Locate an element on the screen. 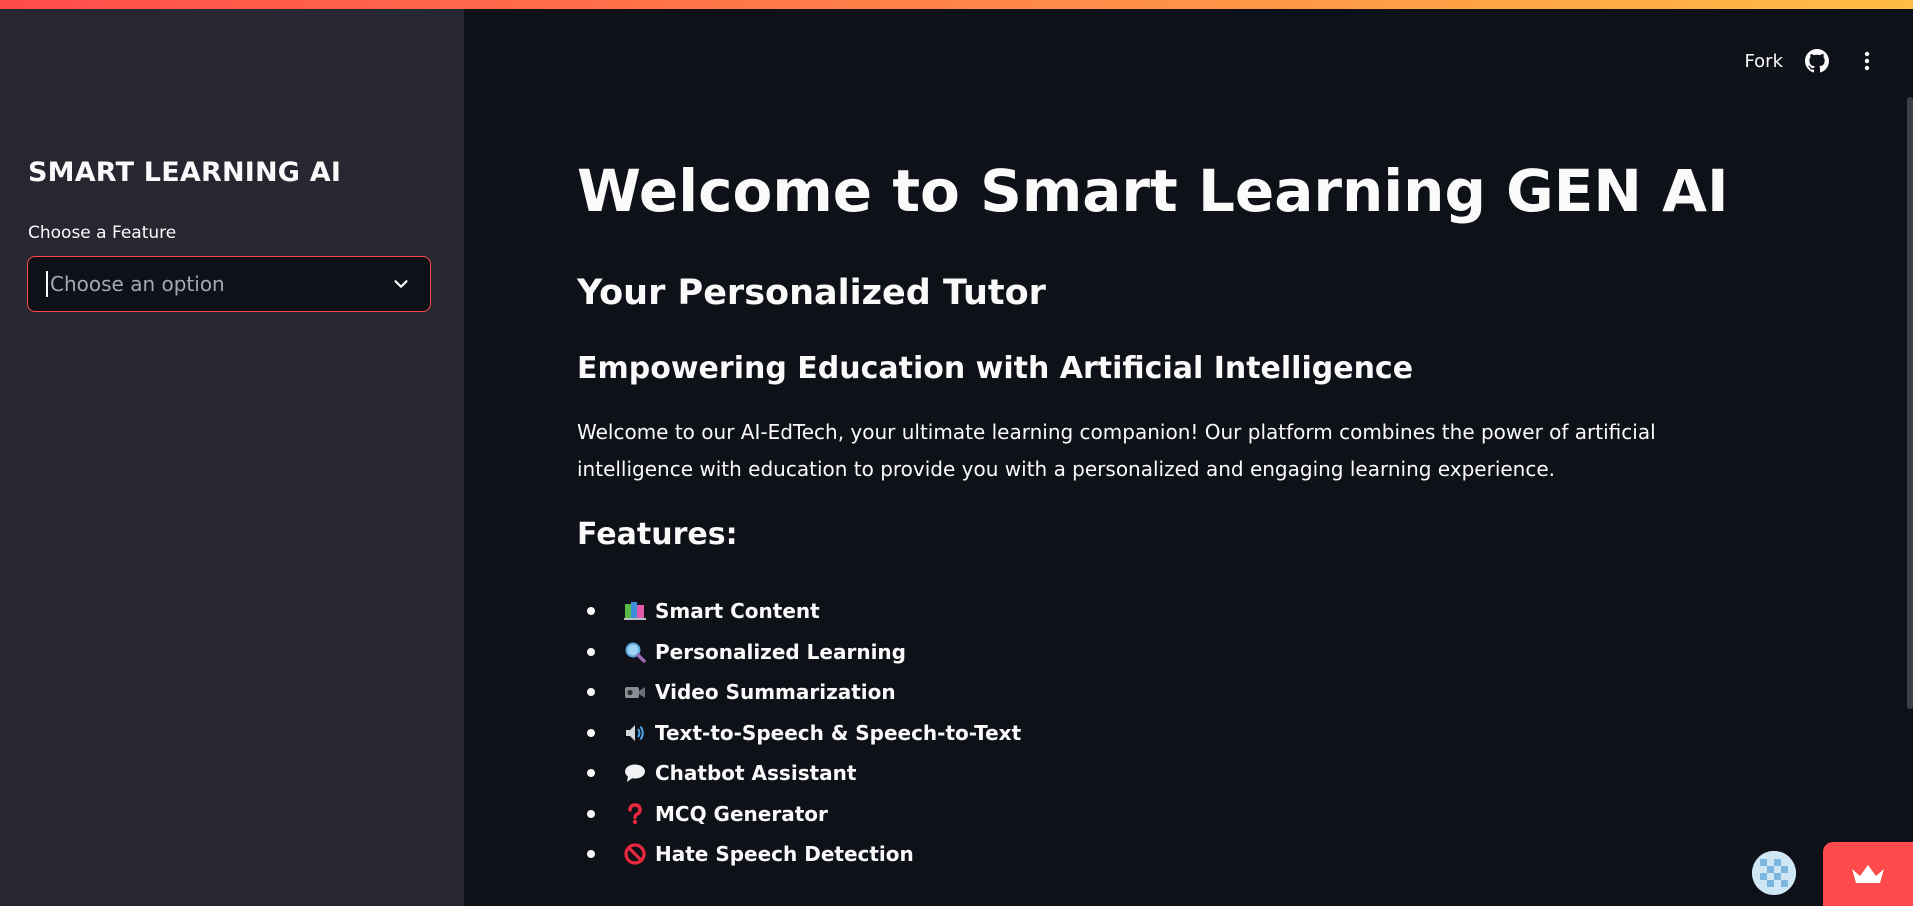 This screenshot has width=1913, height=906. page-title: Welcome to Smart Learning GEN AI is located at coordinates (1153, 191).